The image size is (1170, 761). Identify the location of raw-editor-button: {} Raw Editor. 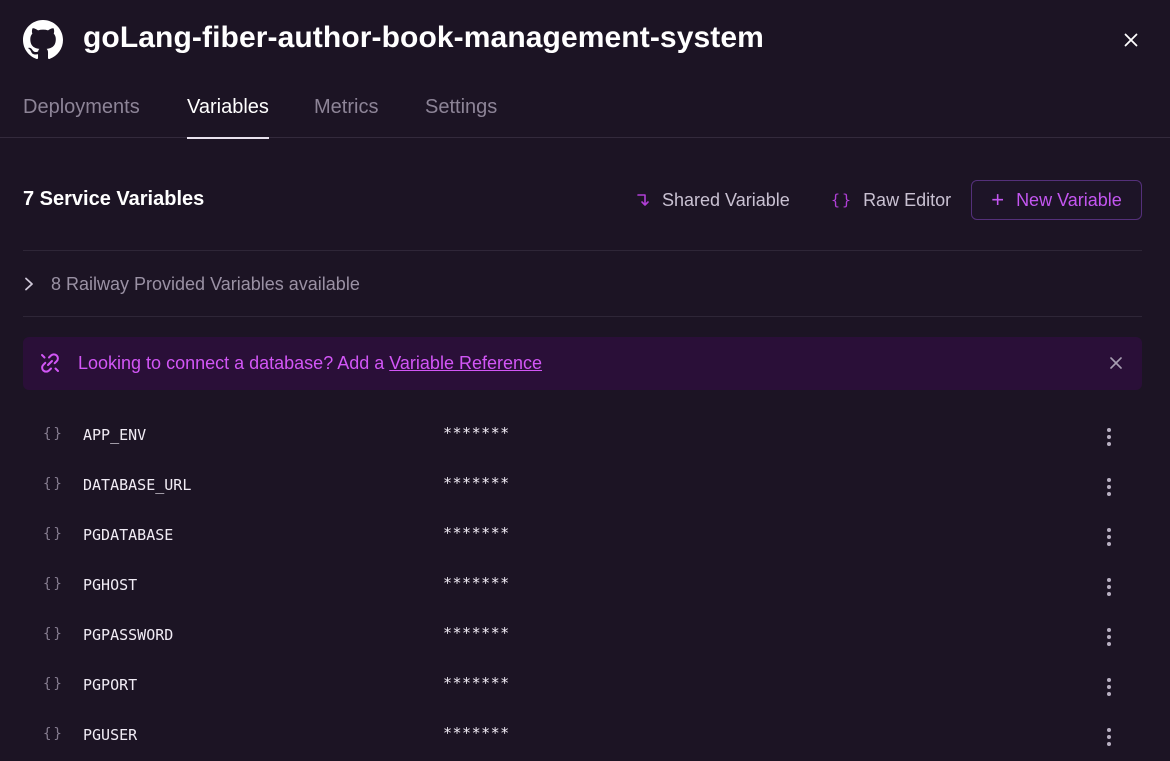
(891, 200).